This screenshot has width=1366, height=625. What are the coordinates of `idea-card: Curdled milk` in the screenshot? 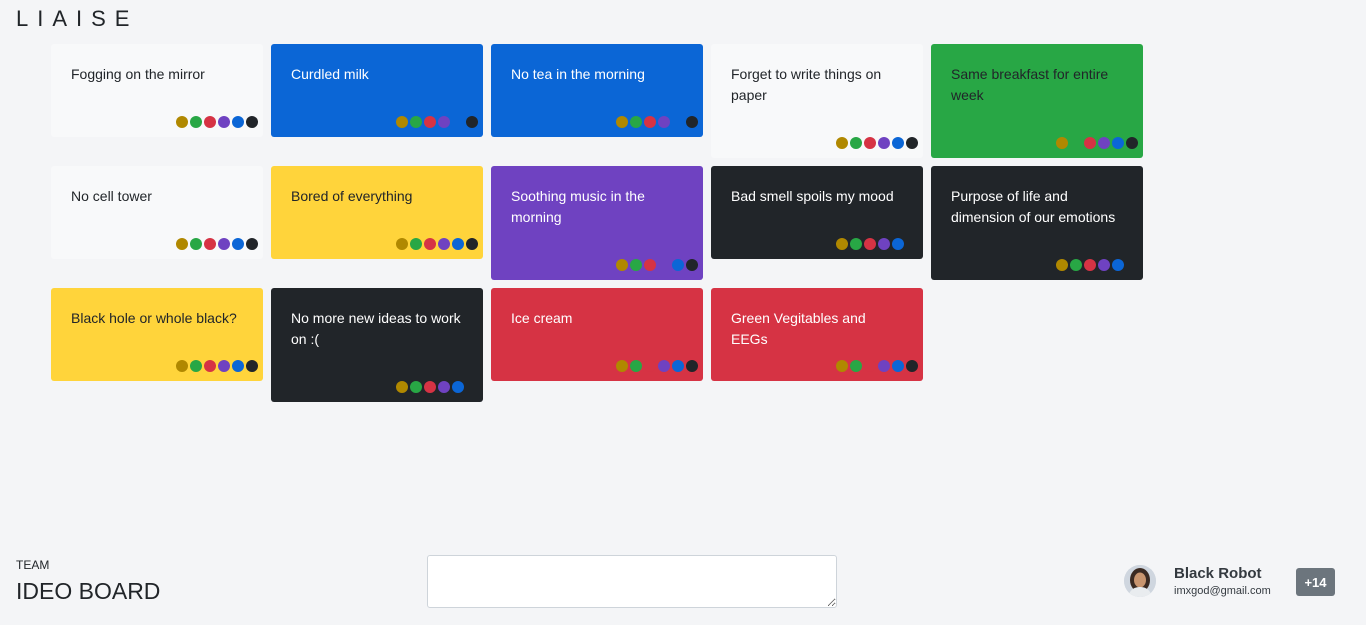 It's located at (377, 90).